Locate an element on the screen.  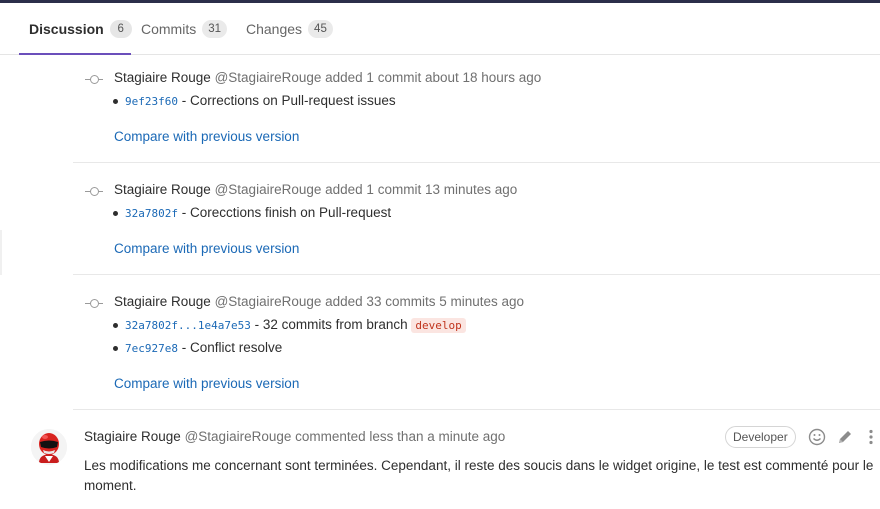
tab-changes-count: 45 is located at coordinates (320, 28).